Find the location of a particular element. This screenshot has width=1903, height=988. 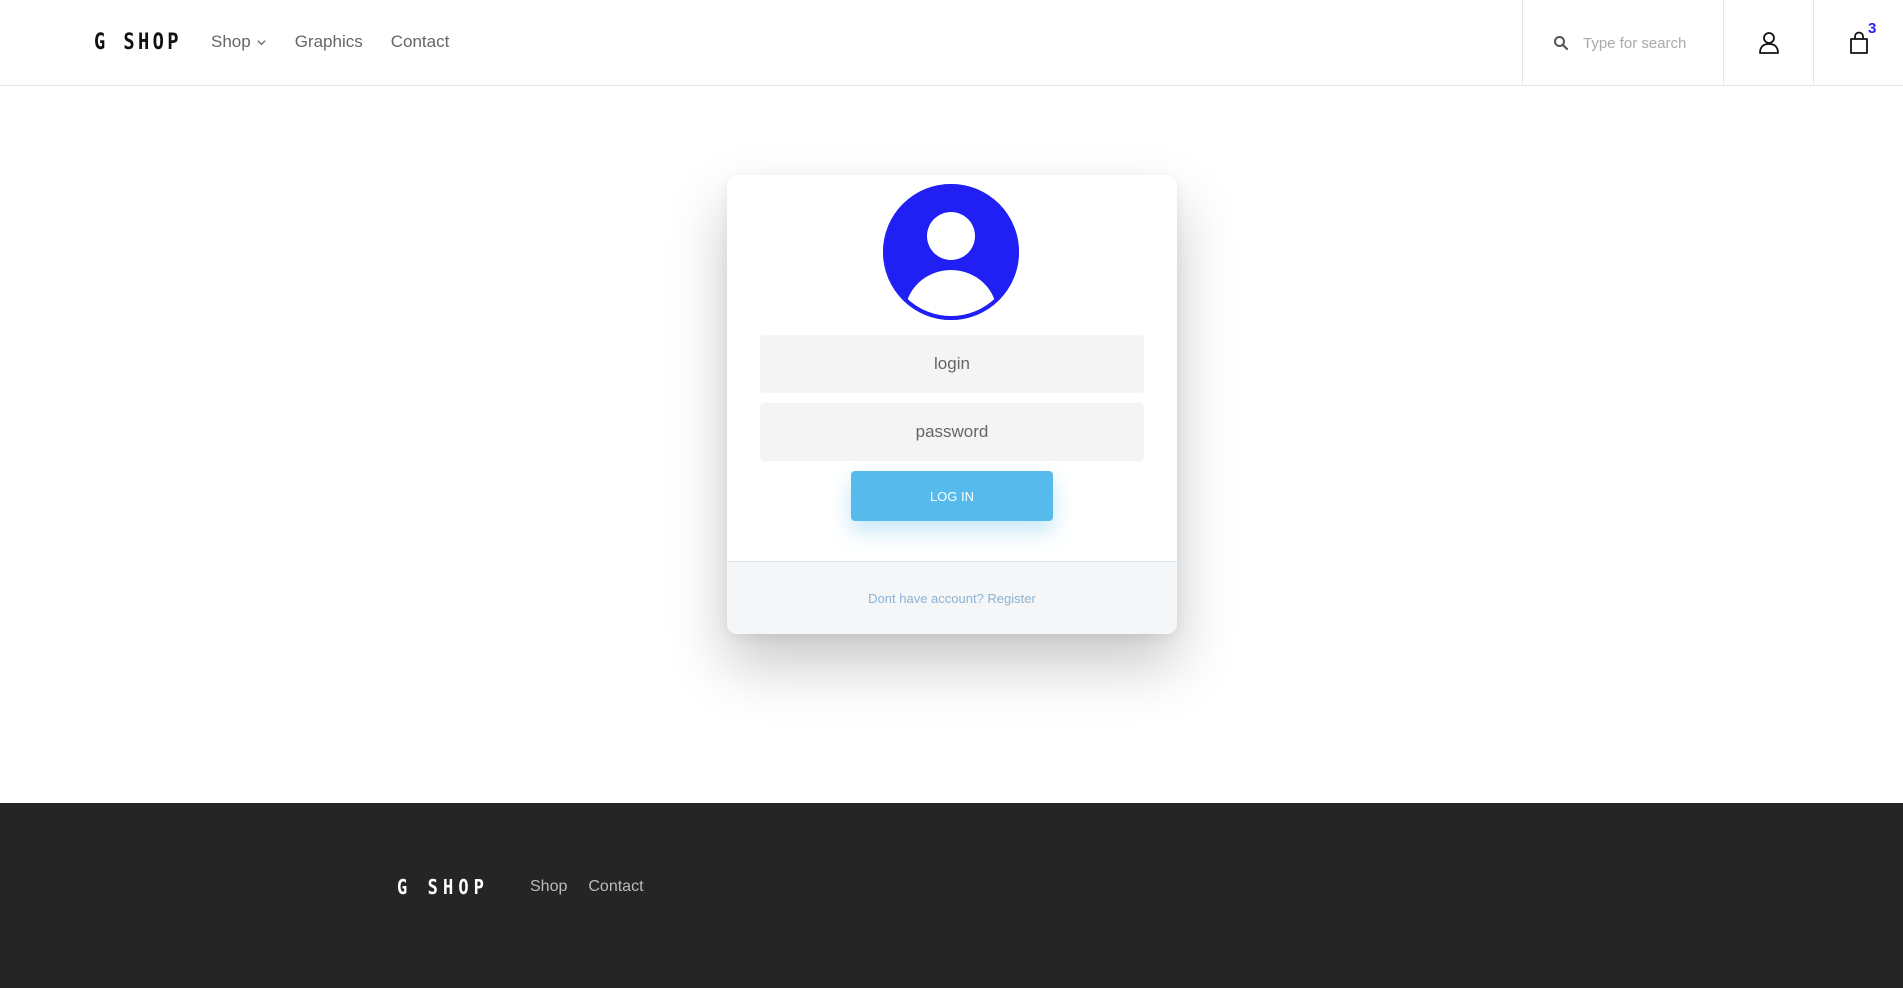

shopping-bag-icon is located at coordinates (1858, 42).